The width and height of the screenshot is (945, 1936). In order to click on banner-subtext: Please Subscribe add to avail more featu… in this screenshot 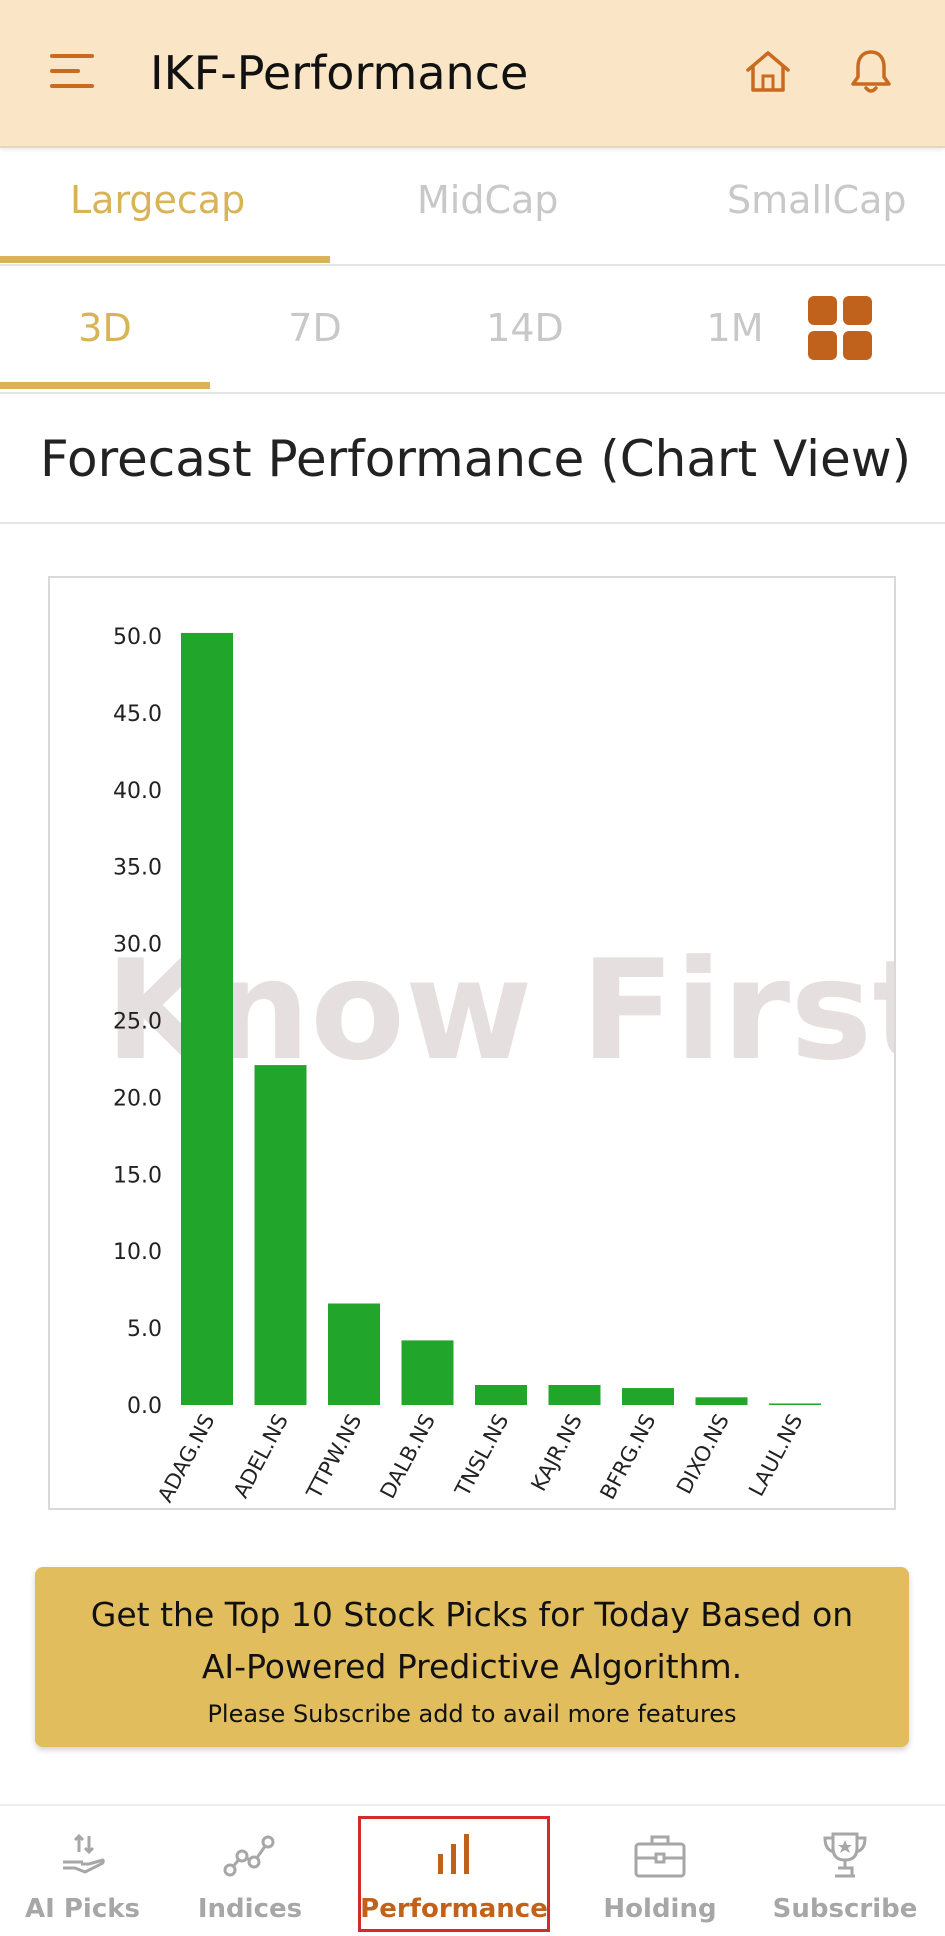, I will do `click(472, 1714)`.